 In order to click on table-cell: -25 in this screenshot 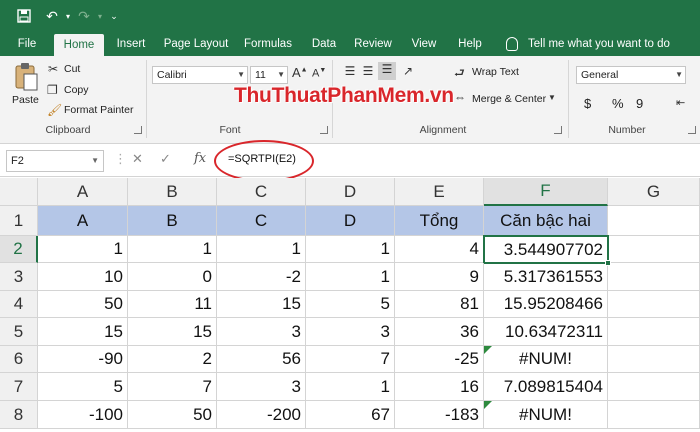, I will do `click(439, 359)`.